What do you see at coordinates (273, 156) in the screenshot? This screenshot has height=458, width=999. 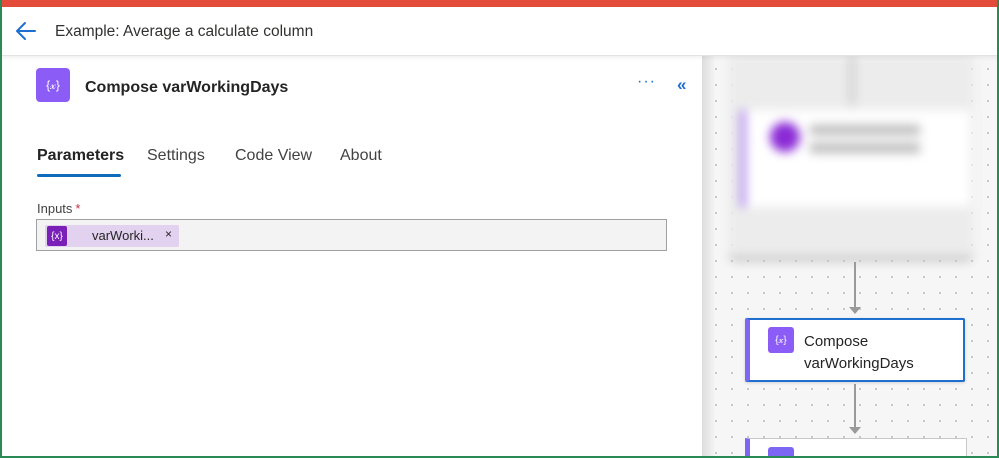 I see `tab-code-view: Code View` at bounding box center [273, 156].